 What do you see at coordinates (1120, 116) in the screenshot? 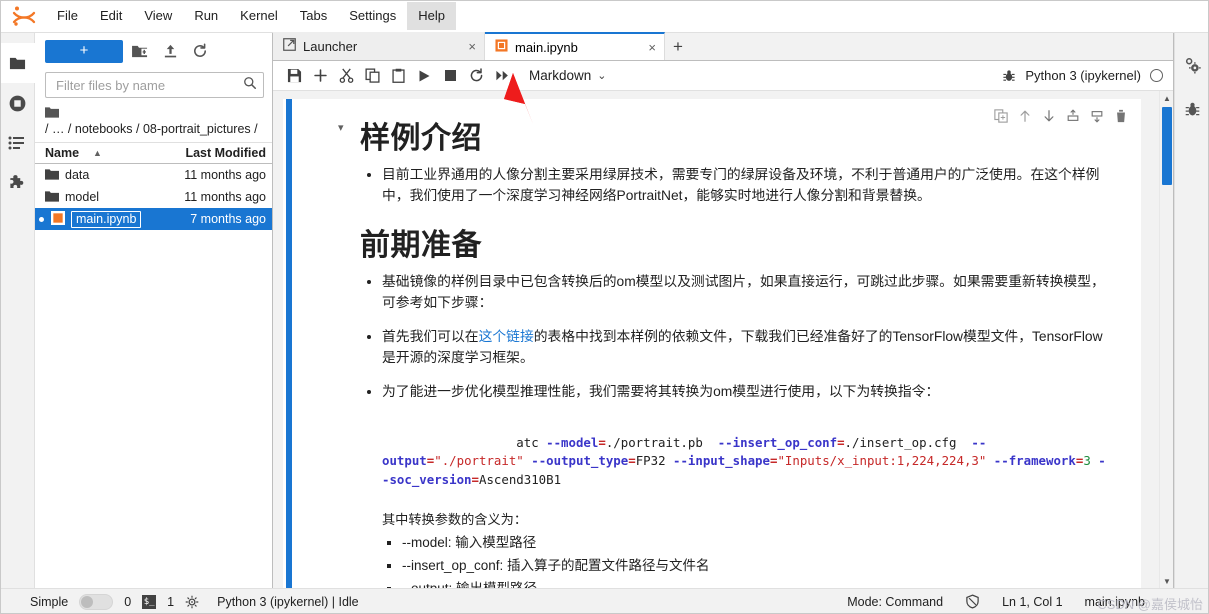
I see `delete-cell-icon` at bounding box center [1120, 116].